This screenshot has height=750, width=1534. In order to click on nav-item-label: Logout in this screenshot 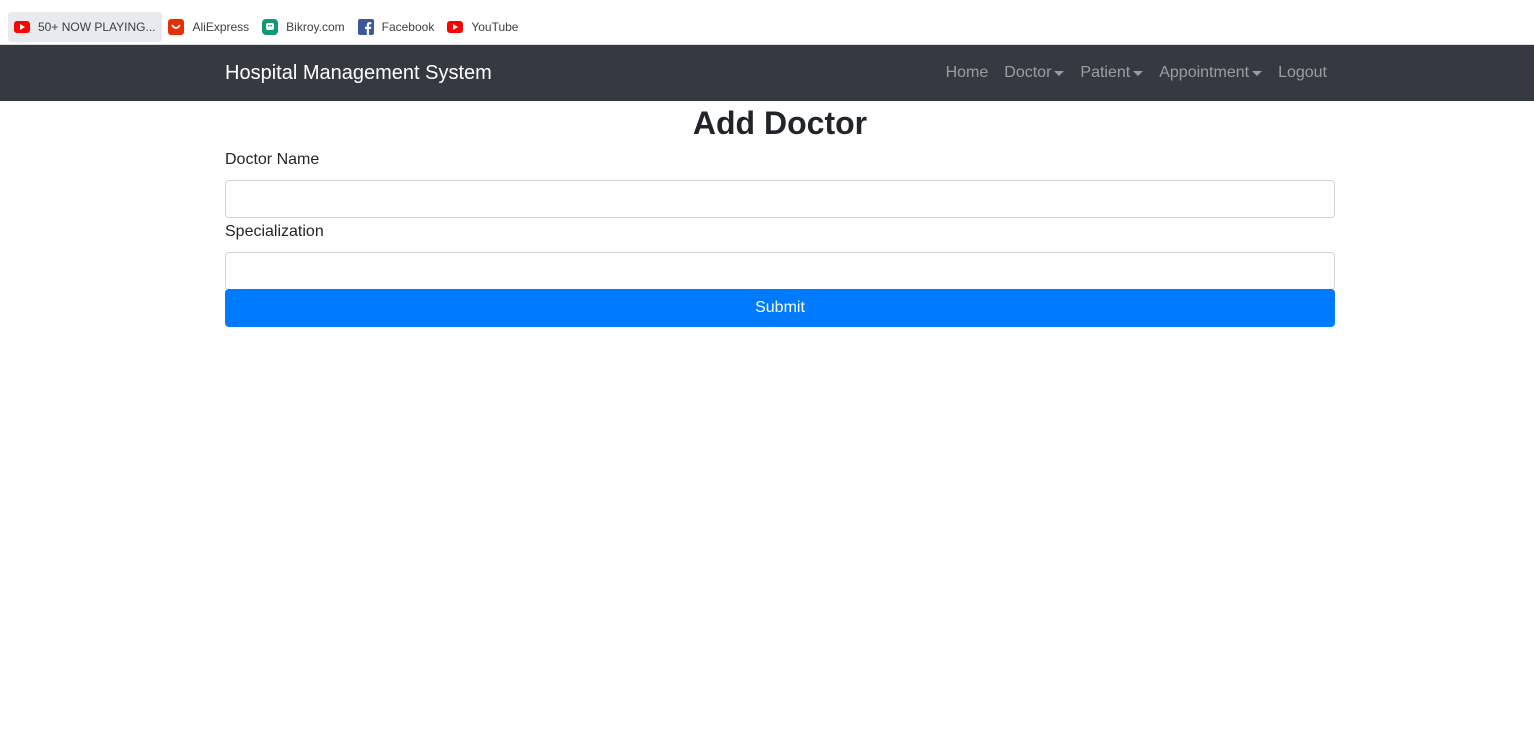, I will do `click(1302, 72)`.